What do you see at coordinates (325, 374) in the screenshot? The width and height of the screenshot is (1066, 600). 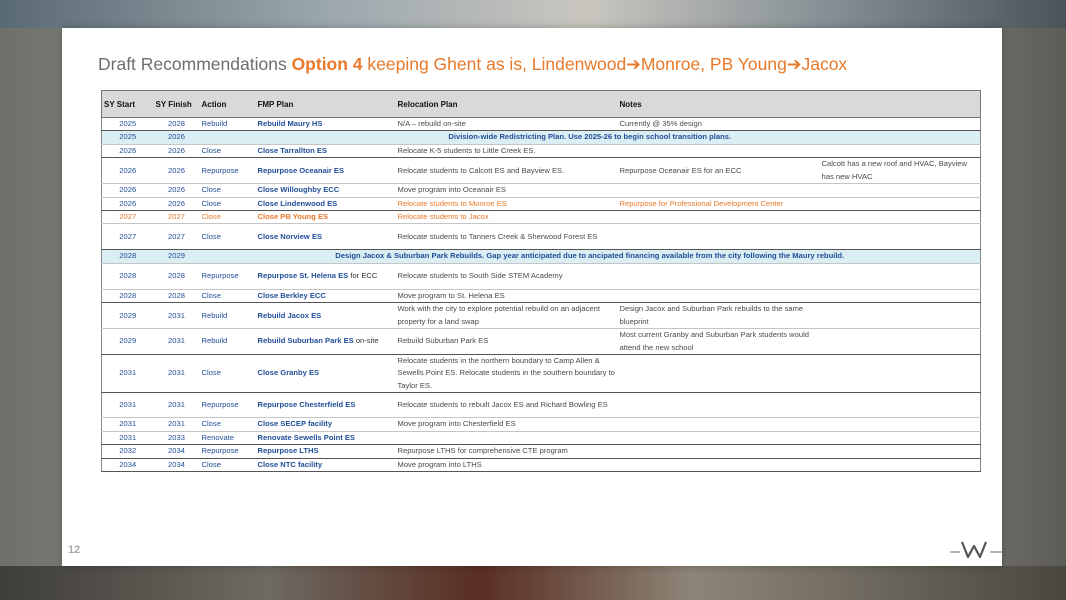 I see `cell-fmp-plan: Close Granby ES` at bounding box center [325, 374].